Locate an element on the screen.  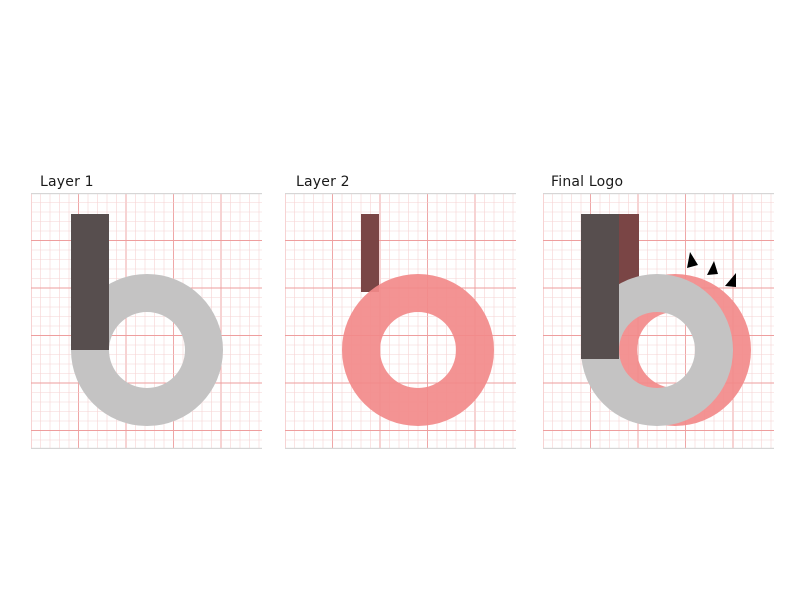
layer-2-panel is located at coordinates (400, 321).